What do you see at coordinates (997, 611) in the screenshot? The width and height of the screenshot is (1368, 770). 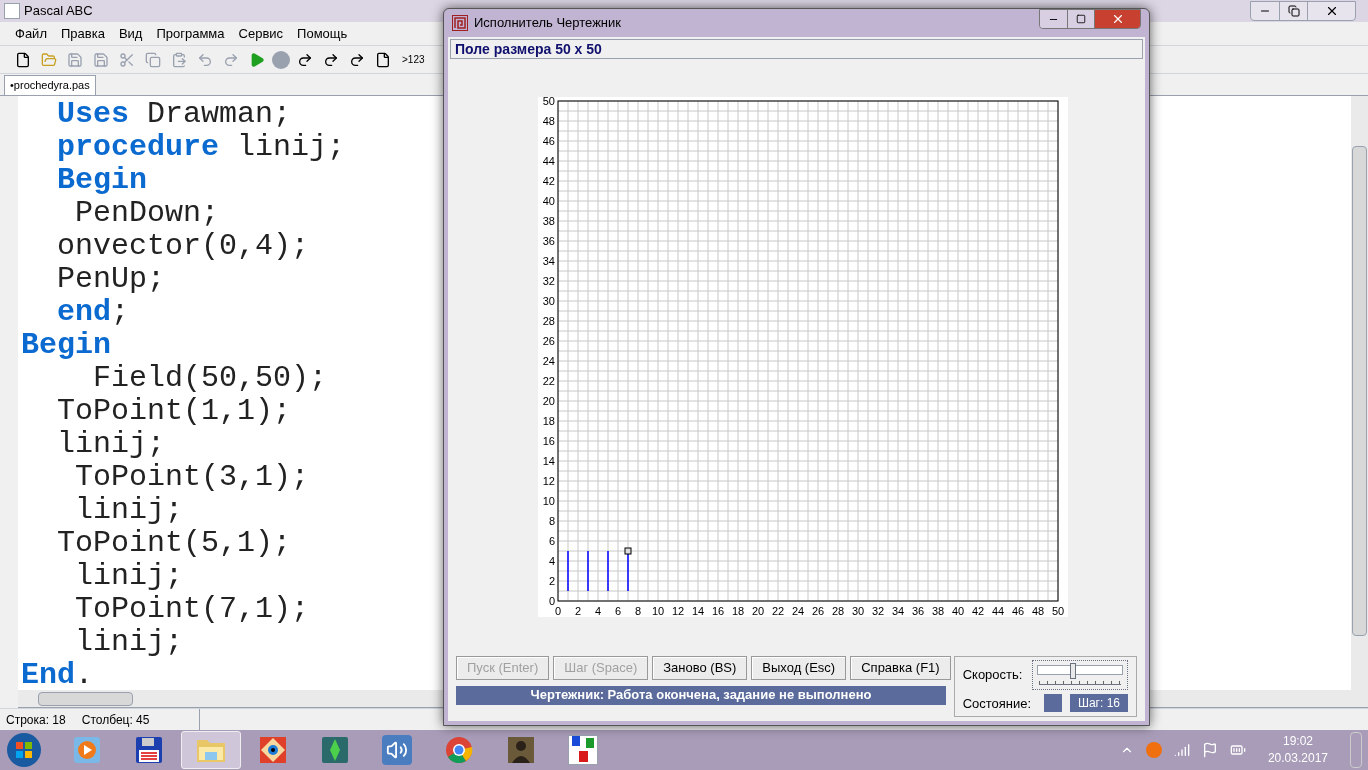 I see `x-axis-label: 44` at bounding box center [997, 611].